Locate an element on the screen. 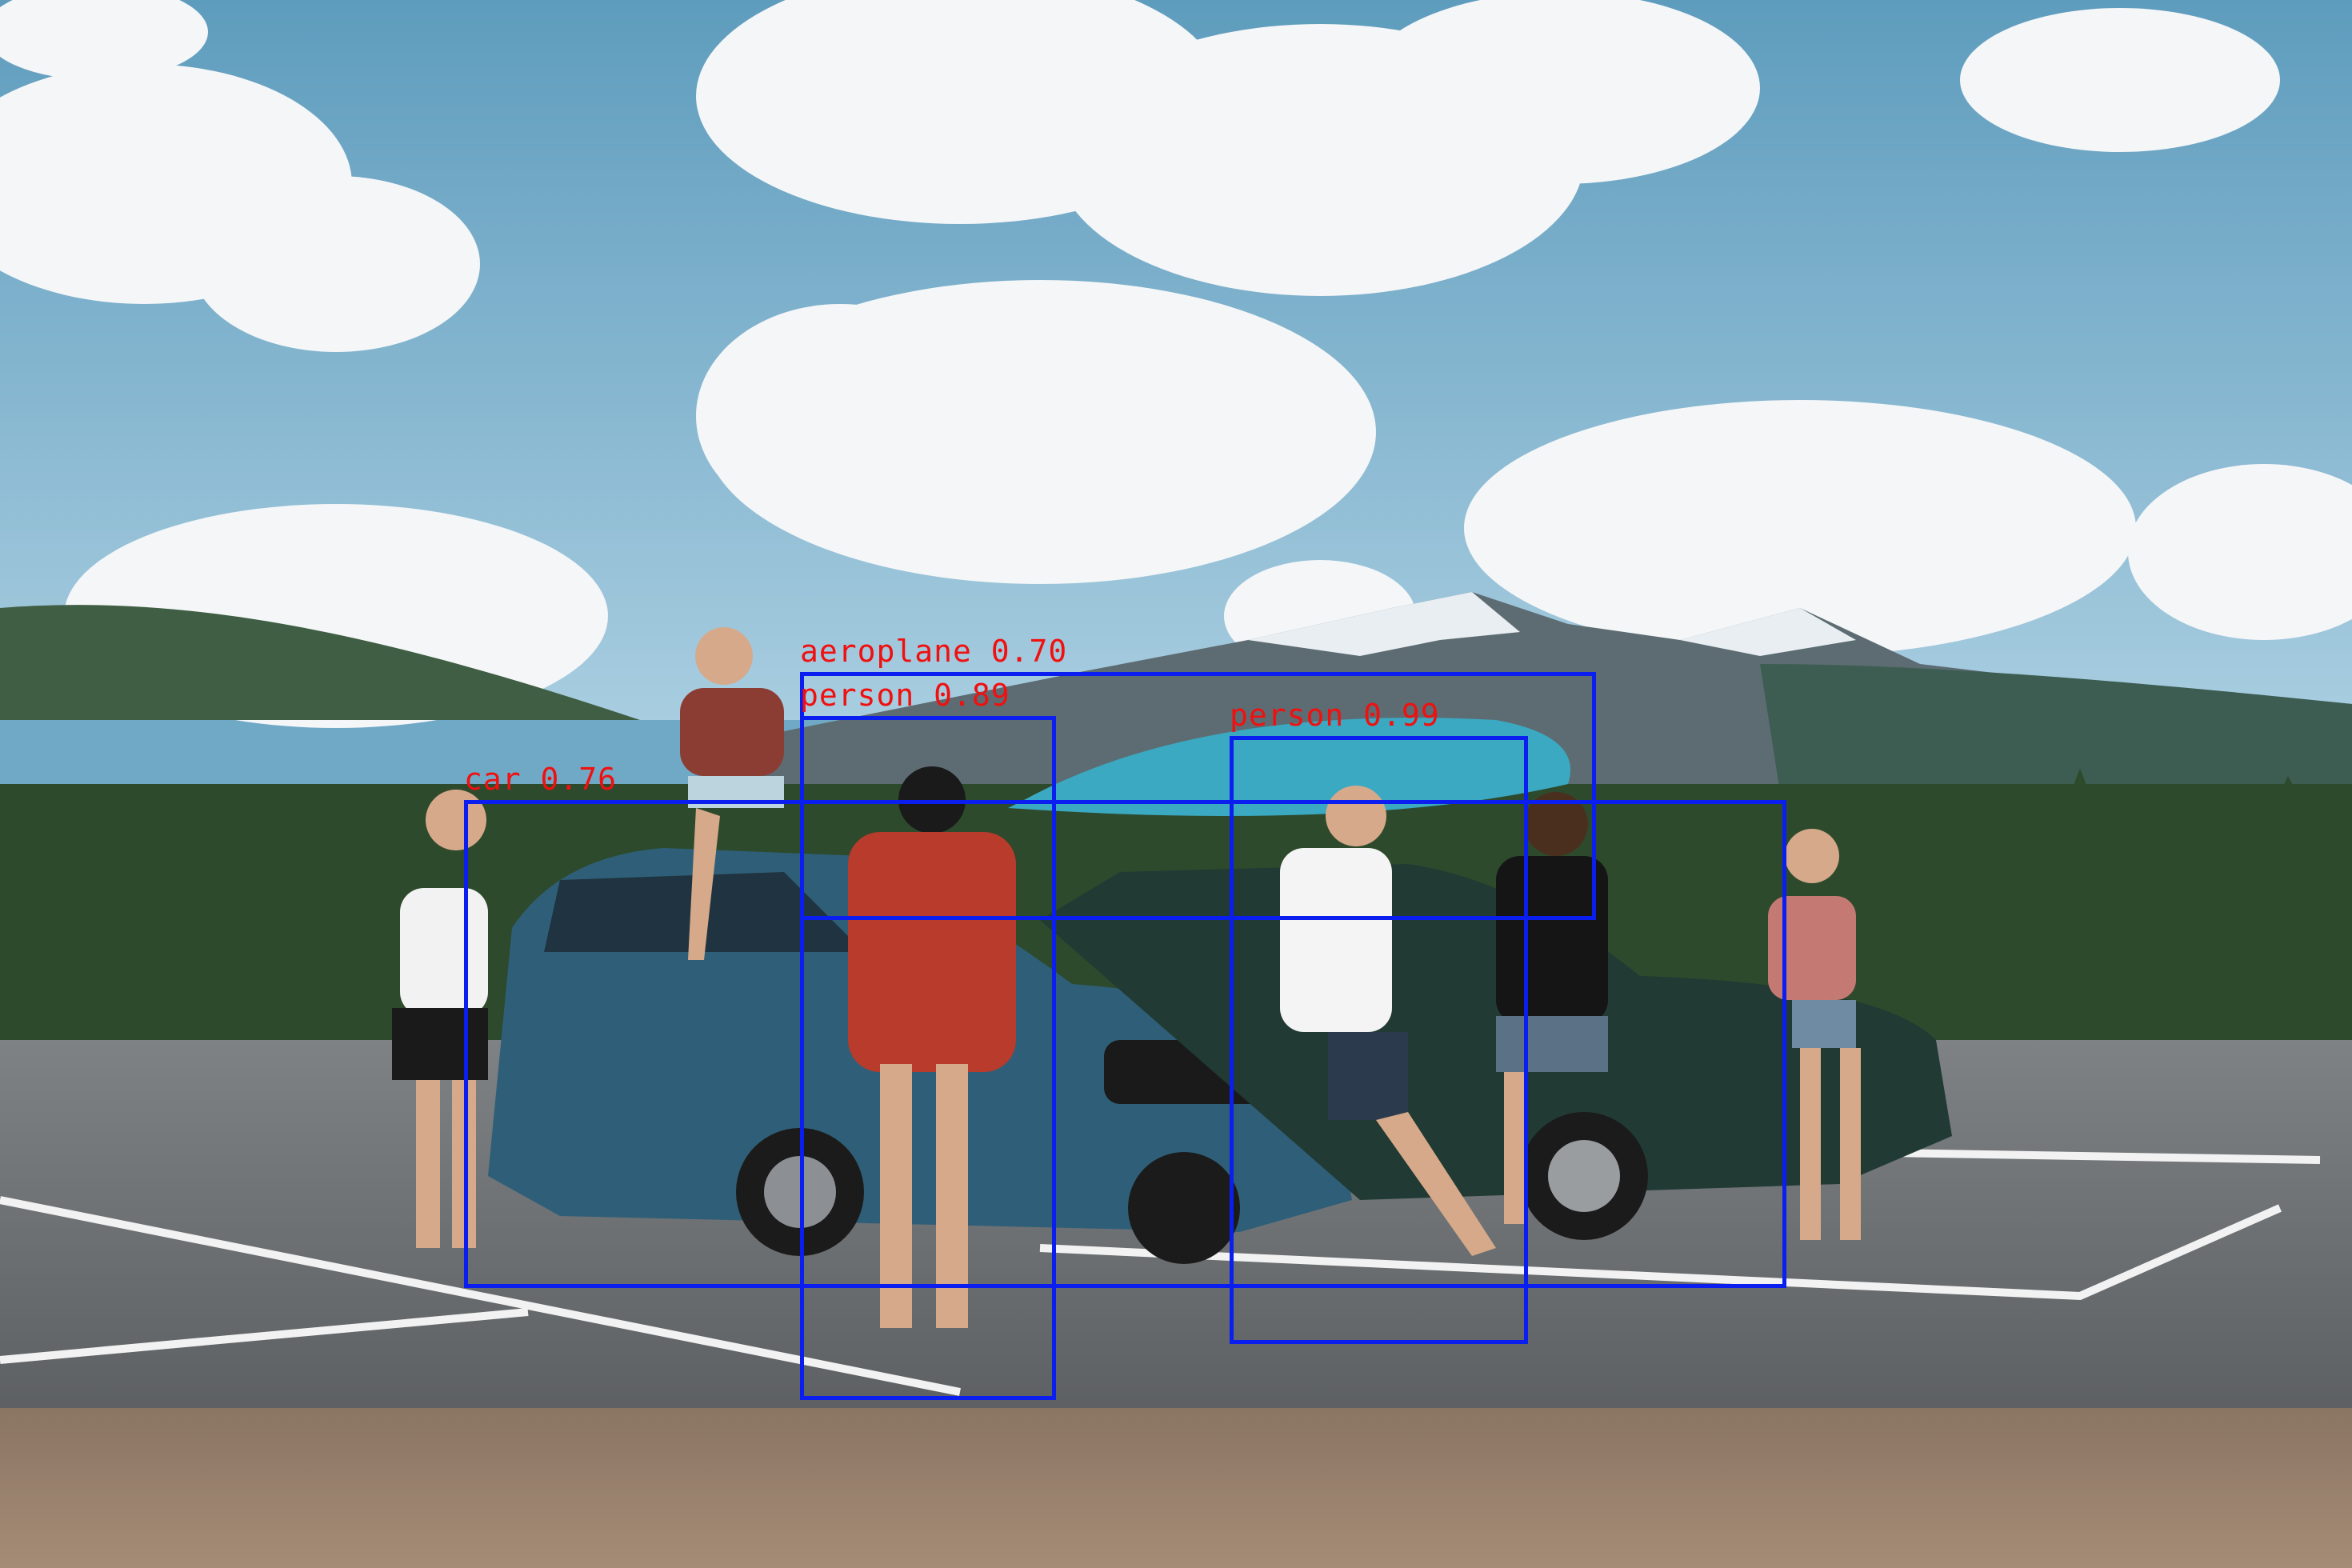 Image resolution: width=2352 pixels, height=1568 pixels. detection-label-person-boy: person 0.99 is located at coordinates (1335, 715).